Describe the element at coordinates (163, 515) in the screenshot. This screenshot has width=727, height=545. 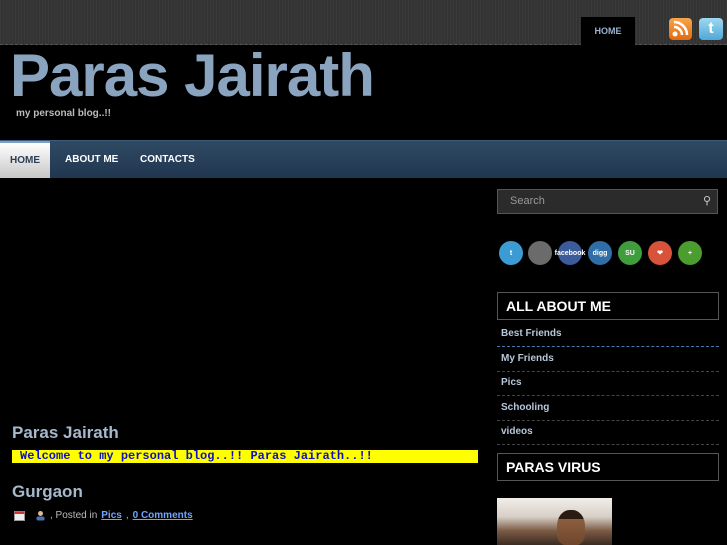
I see `comments-link: 0 Comments` at that location.